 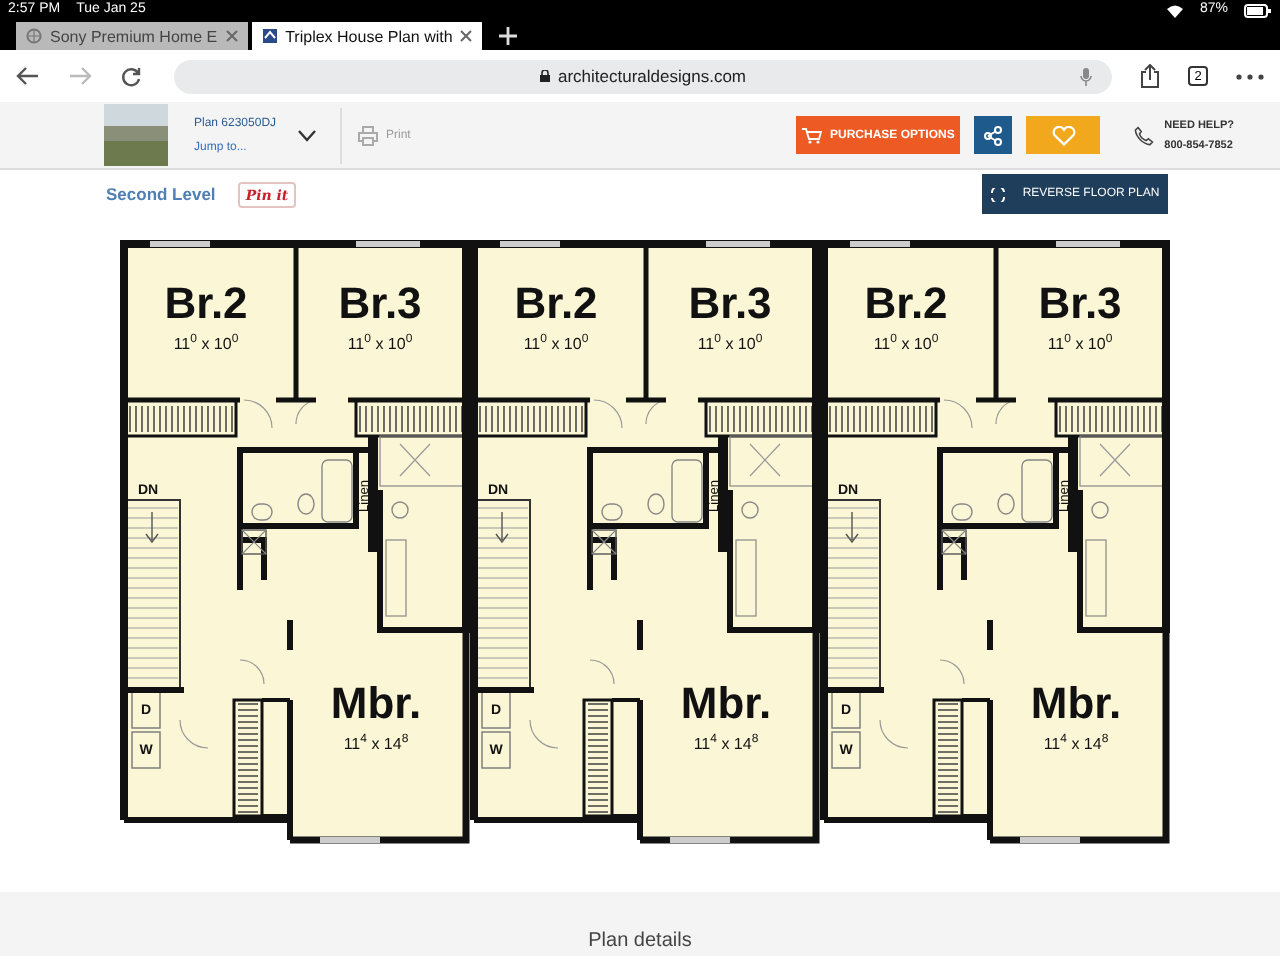 What do you see at coordinates (544, 76) in the screenshot?
I see `lock-icon` at bounding box center [544, 76].